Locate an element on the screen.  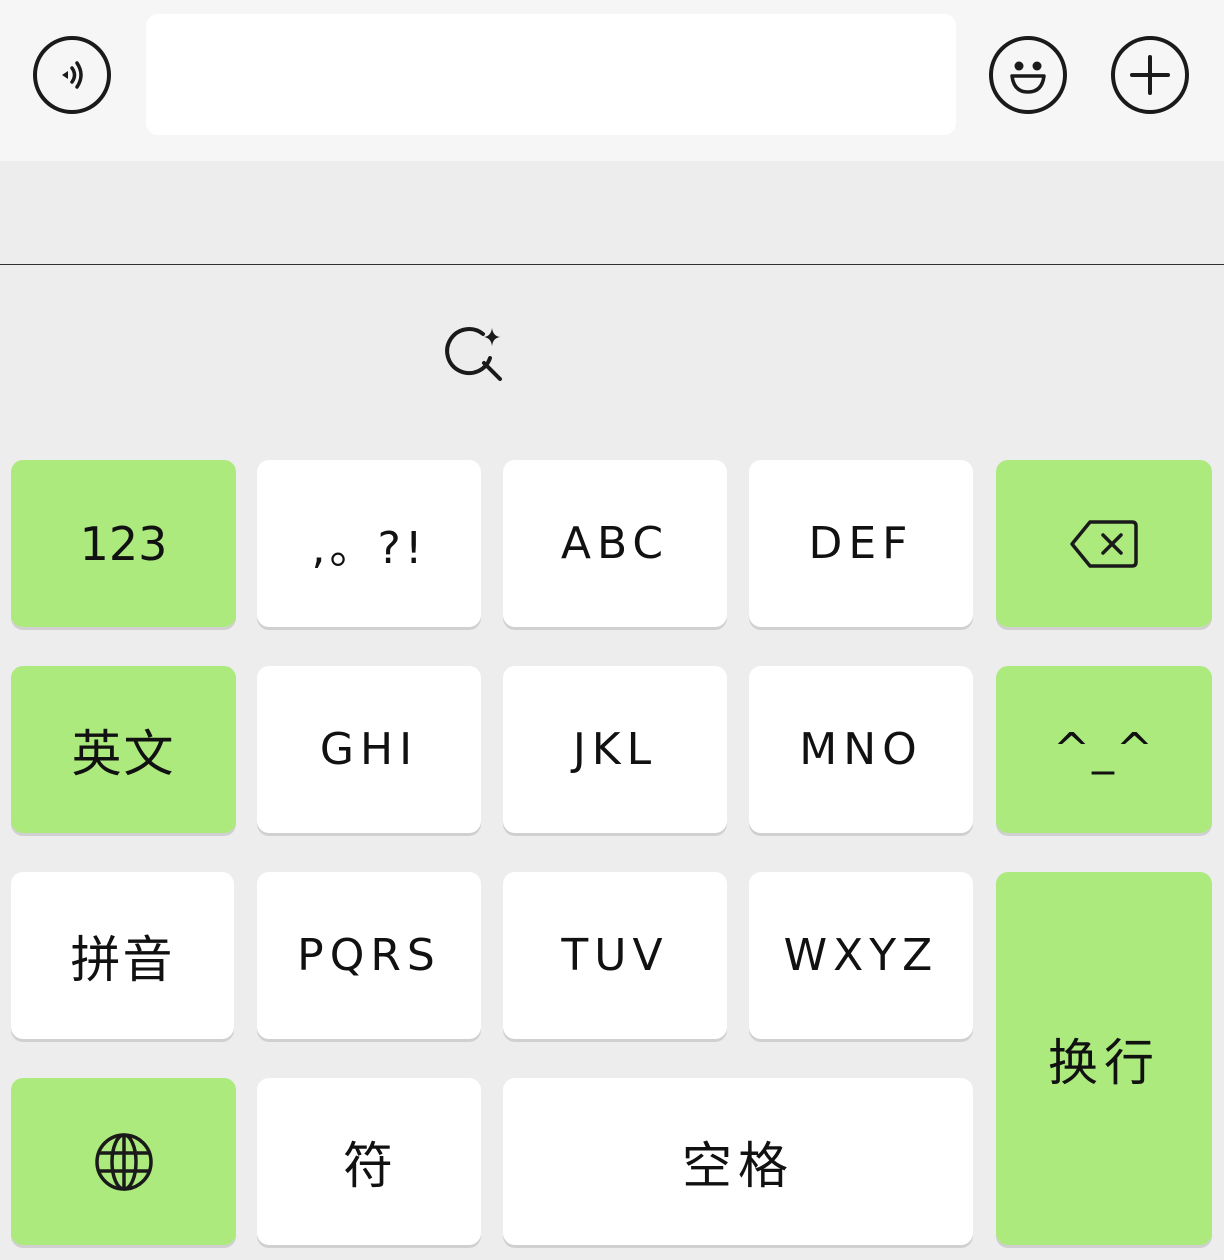
globe-icon is located at coordinates (123, 1161).